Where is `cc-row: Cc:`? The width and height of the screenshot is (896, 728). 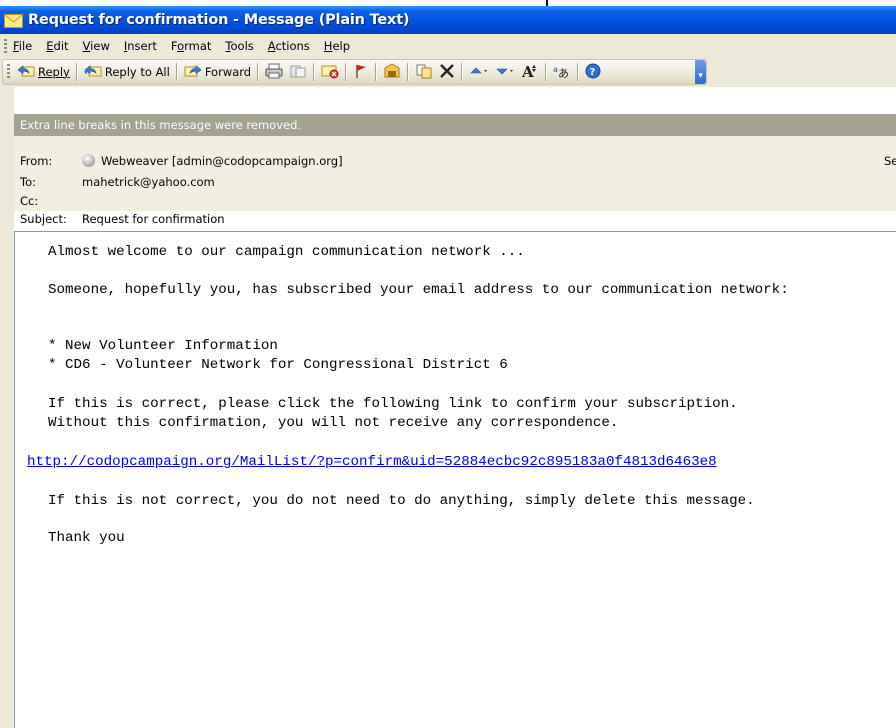
cc-row: Cc: is located at coordinates (51, 201).